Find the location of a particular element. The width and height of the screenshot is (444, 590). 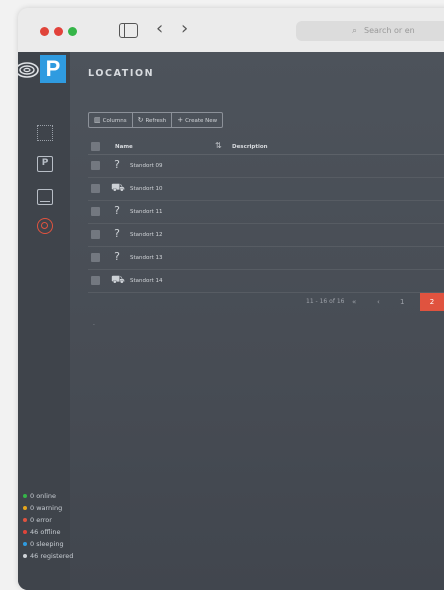

close-window-button is located at coordinates (44, 31).